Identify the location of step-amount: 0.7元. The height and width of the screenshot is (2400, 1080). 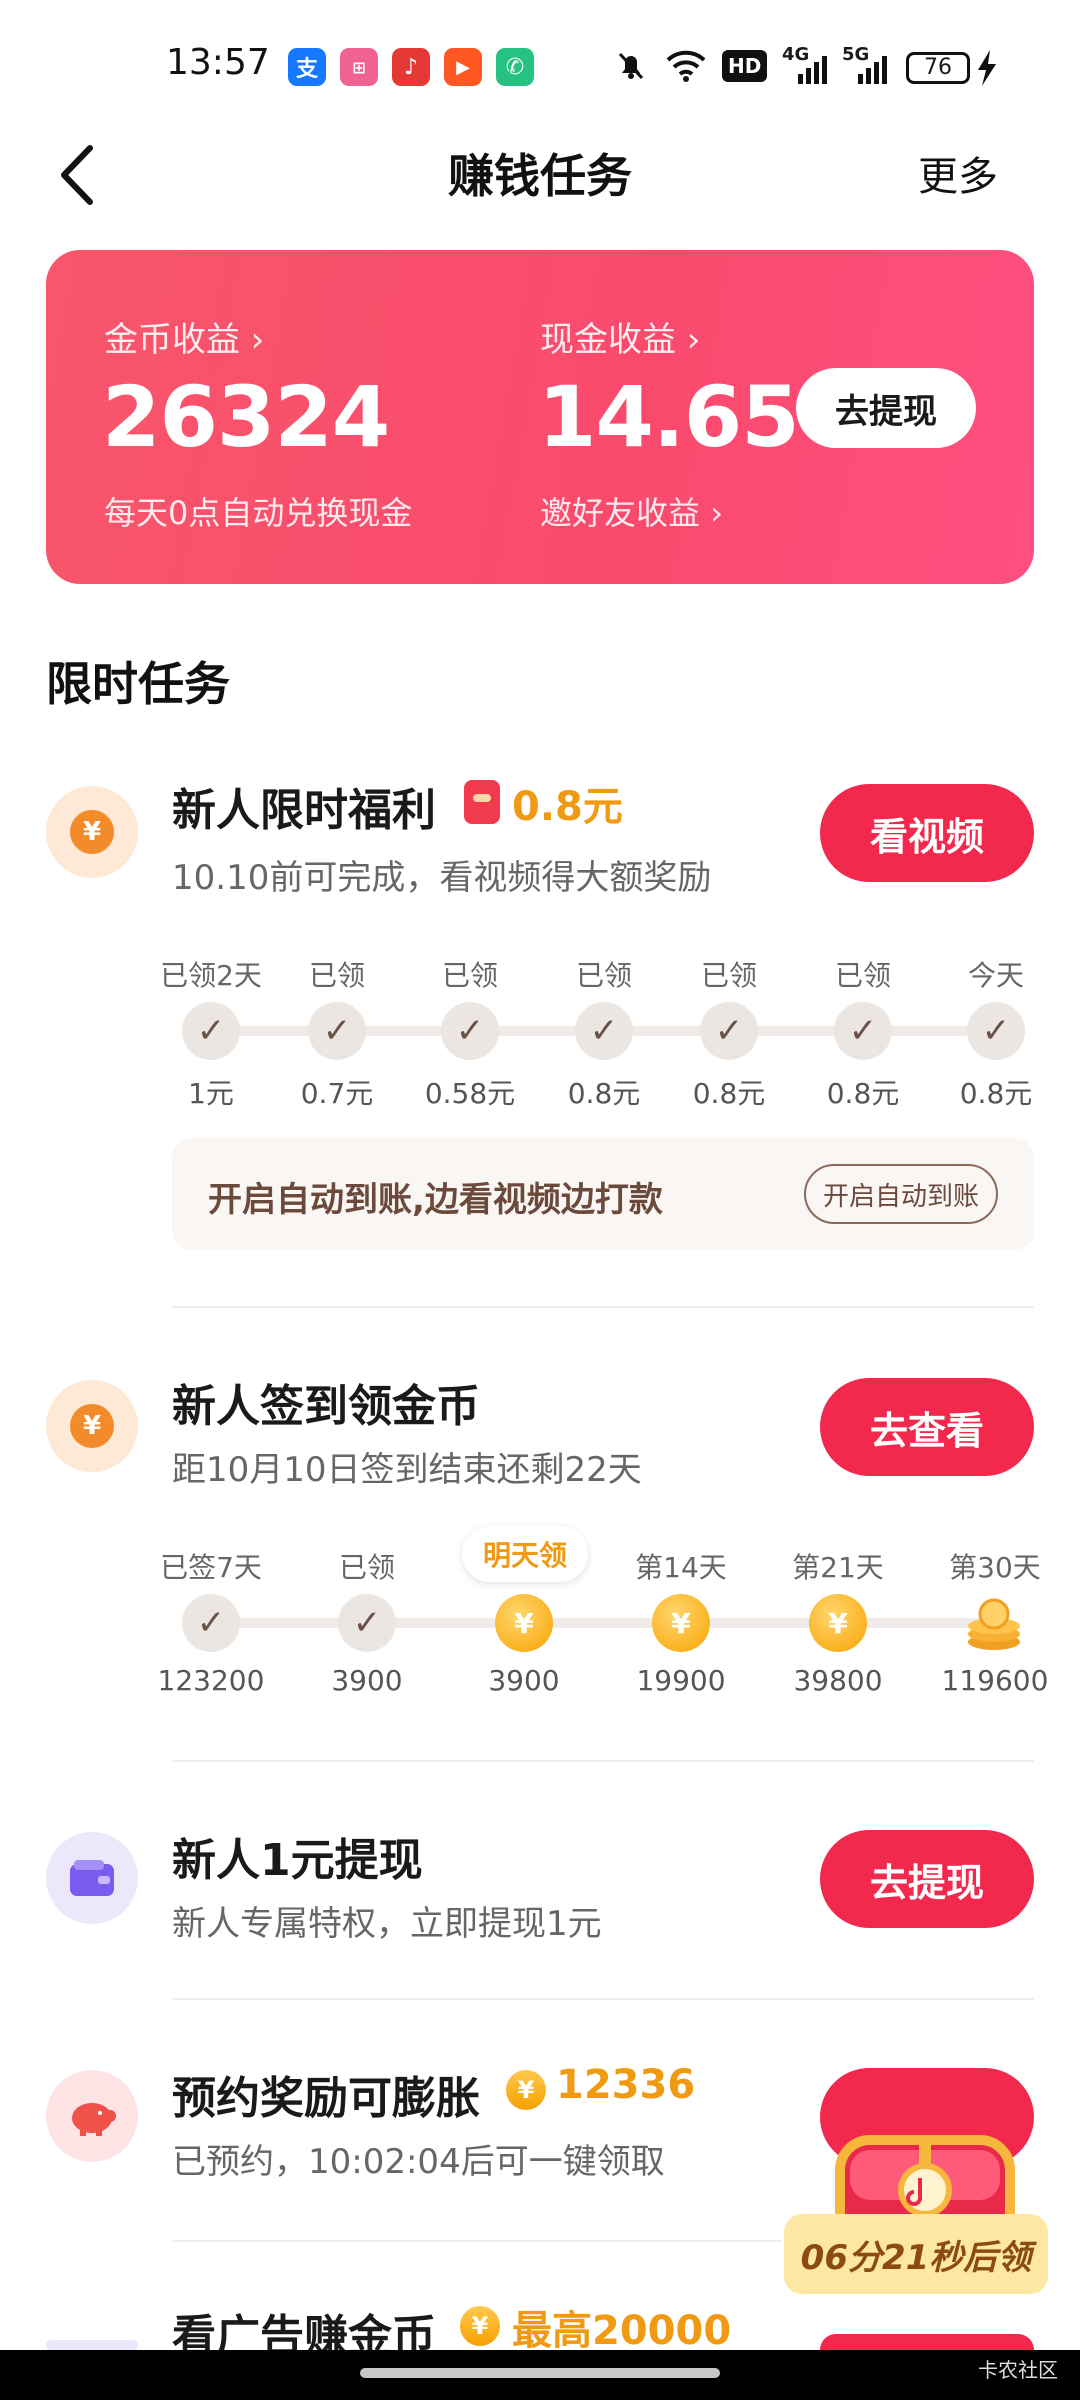
(337, 1093).